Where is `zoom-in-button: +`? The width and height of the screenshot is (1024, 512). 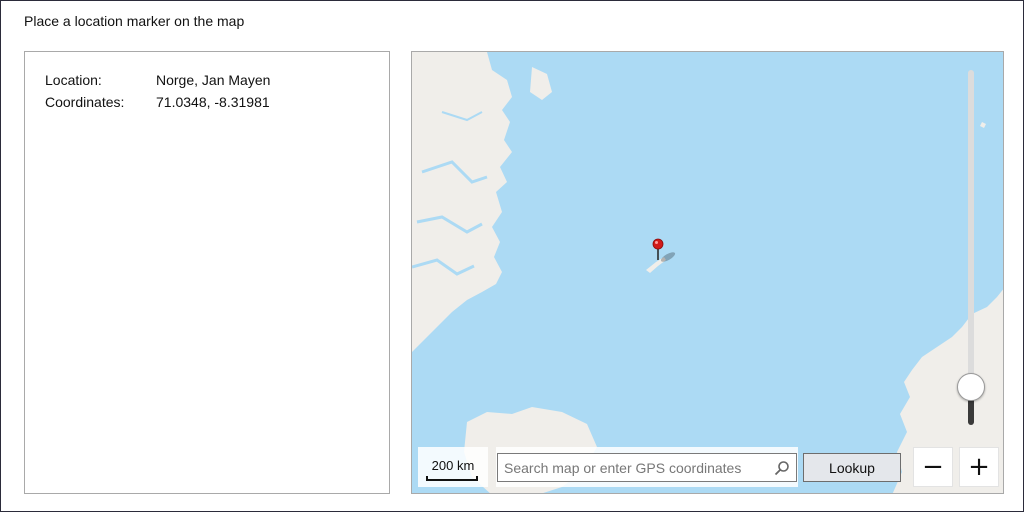
zoom-in-button: + is located at coordinates (979, 467).